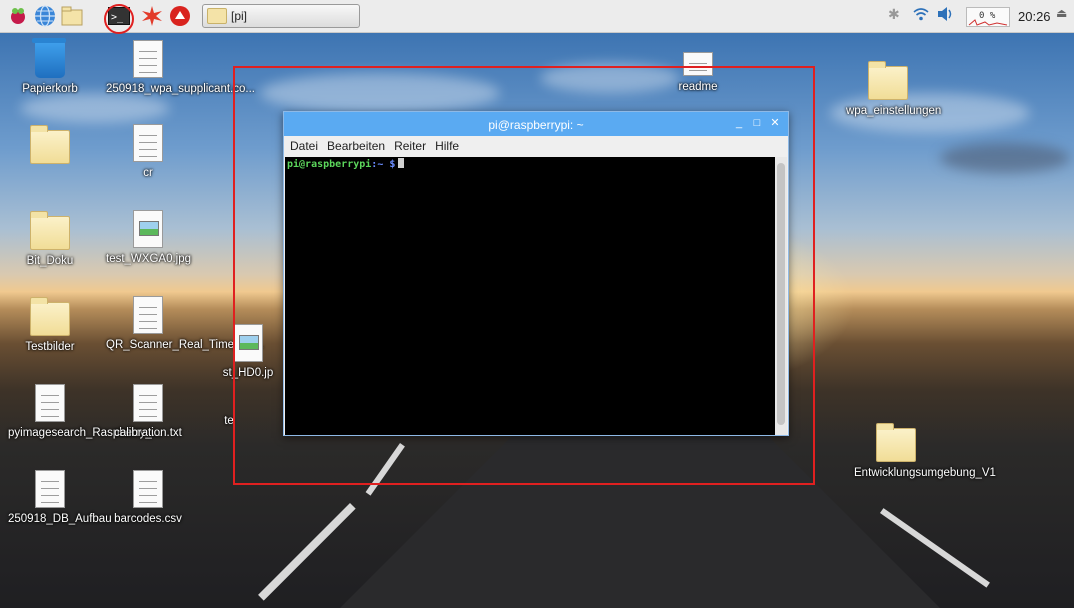  What do you see at coordinates (50, 261) in the screenshot?
I see `desktop-icon-label: Bit_Doku` at bounding box center [50, 261].